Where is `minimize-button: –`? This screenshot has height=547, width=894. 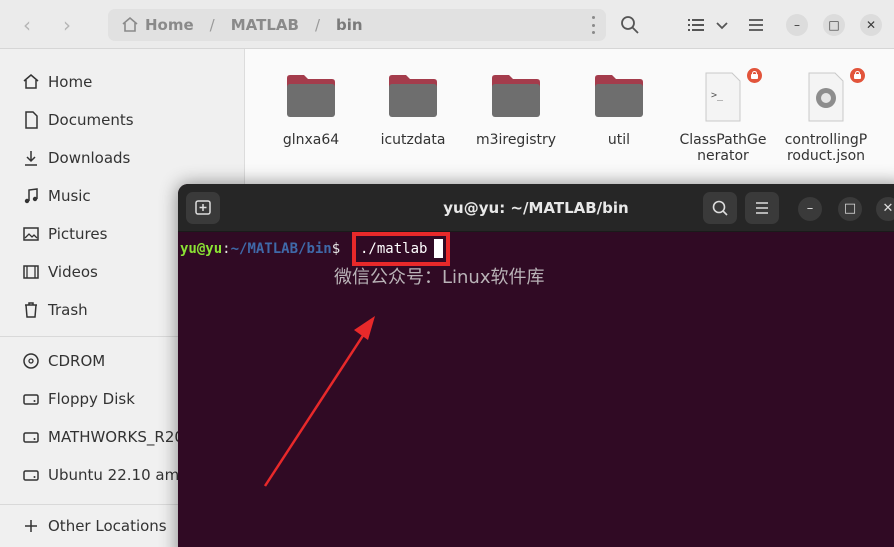
minimize-button: – is located at coordinates (797, 25).